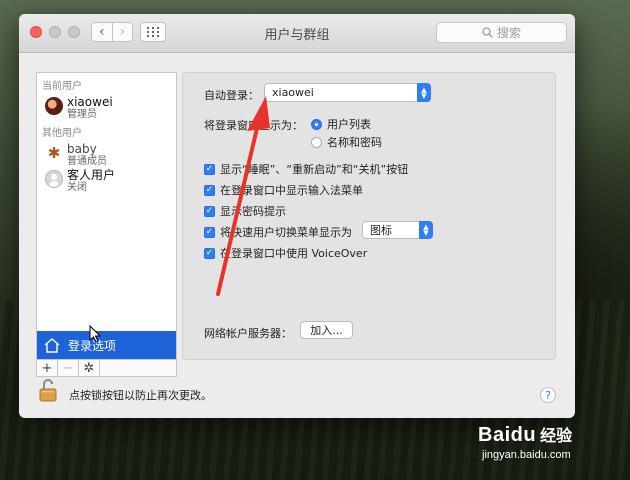  Describe the element at coordinates (90, 102) in the screenshot. I see `user-name: xiaowei` at that location.